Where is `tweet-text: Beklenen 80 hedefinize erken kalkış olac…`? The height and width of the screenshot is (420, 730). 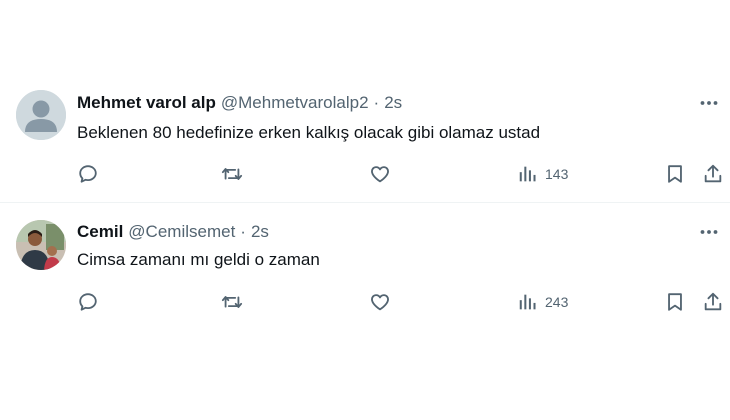
tweet-text: Beklenen 80 hedefinize erken kalkış olac… is located at coordinates (309, 132).